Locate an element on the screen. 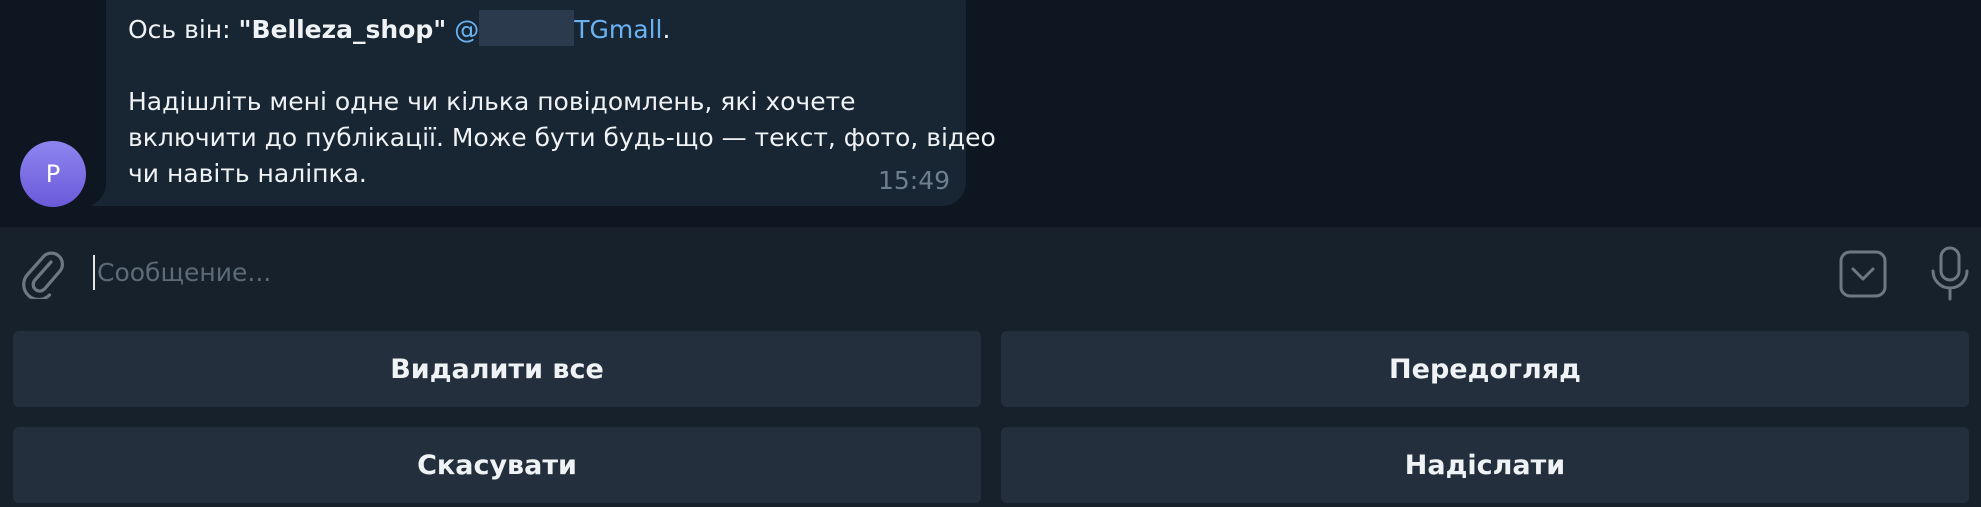  chevron-down-box-icon is located at coordinates (1863, 274).